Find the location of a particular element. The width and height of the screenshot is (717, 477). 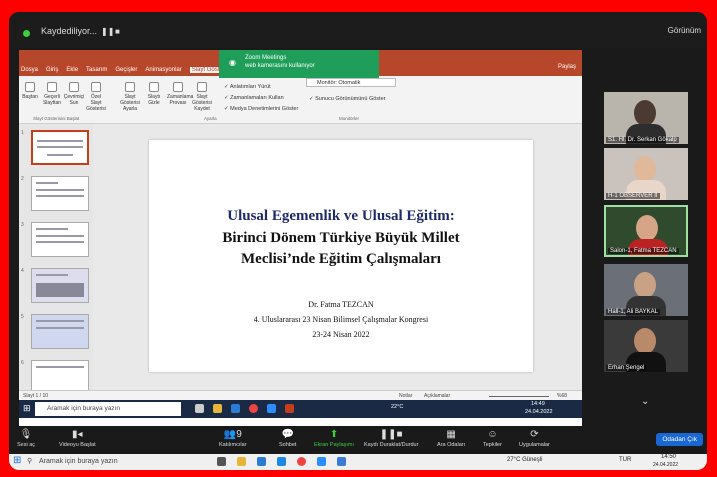

tab-insert: Ekle is located at coordinates (72, 70).